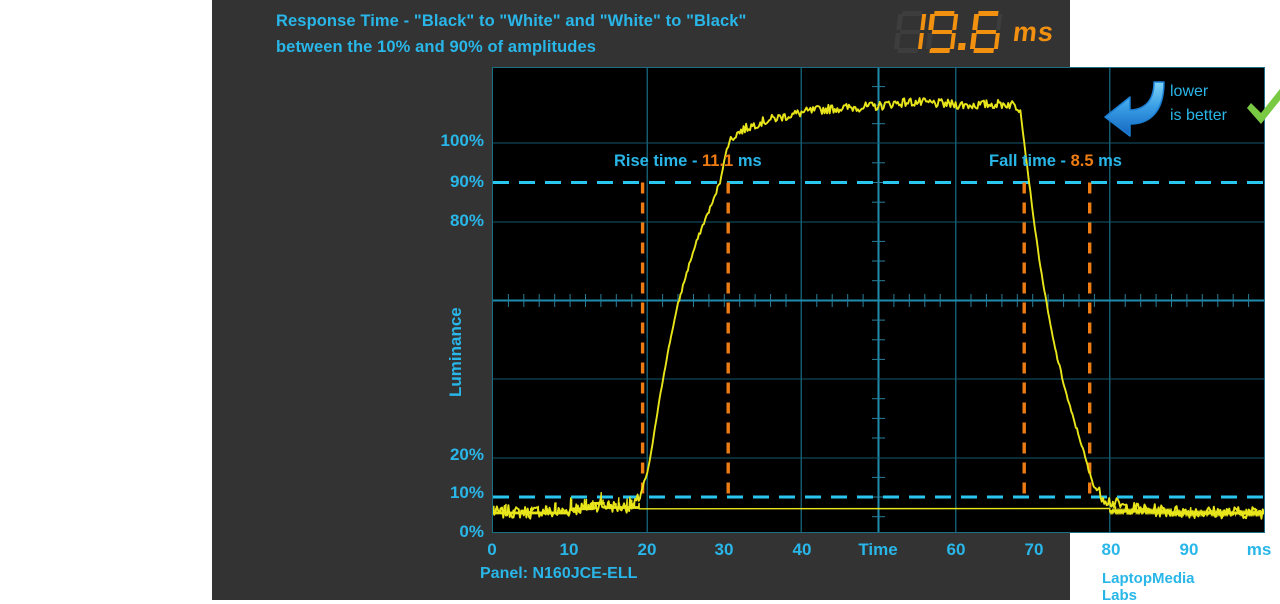 This screenshot has width=1280, height=604. What do you see at coordinates (802, 549) in the screenshot?
I see `x-tick-40: 40` at bounding box center [802, 549].